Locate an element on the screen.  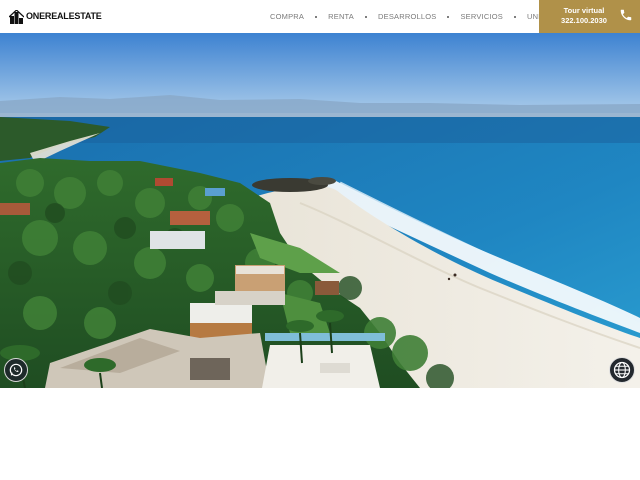
globe-icon is located at coordinates (622, 370).